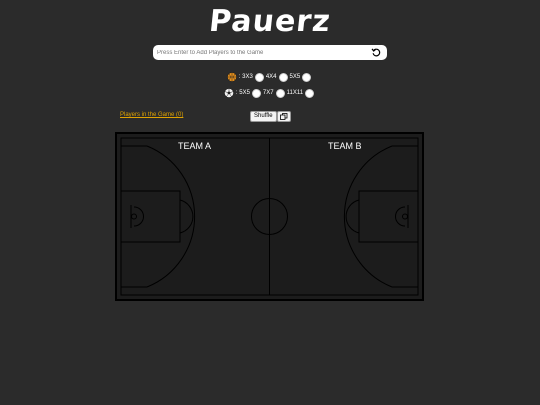  What do you see at coordinates (231, 77) in the screenshot?
I see `basketball-icon` at bounding box center [231, 77].